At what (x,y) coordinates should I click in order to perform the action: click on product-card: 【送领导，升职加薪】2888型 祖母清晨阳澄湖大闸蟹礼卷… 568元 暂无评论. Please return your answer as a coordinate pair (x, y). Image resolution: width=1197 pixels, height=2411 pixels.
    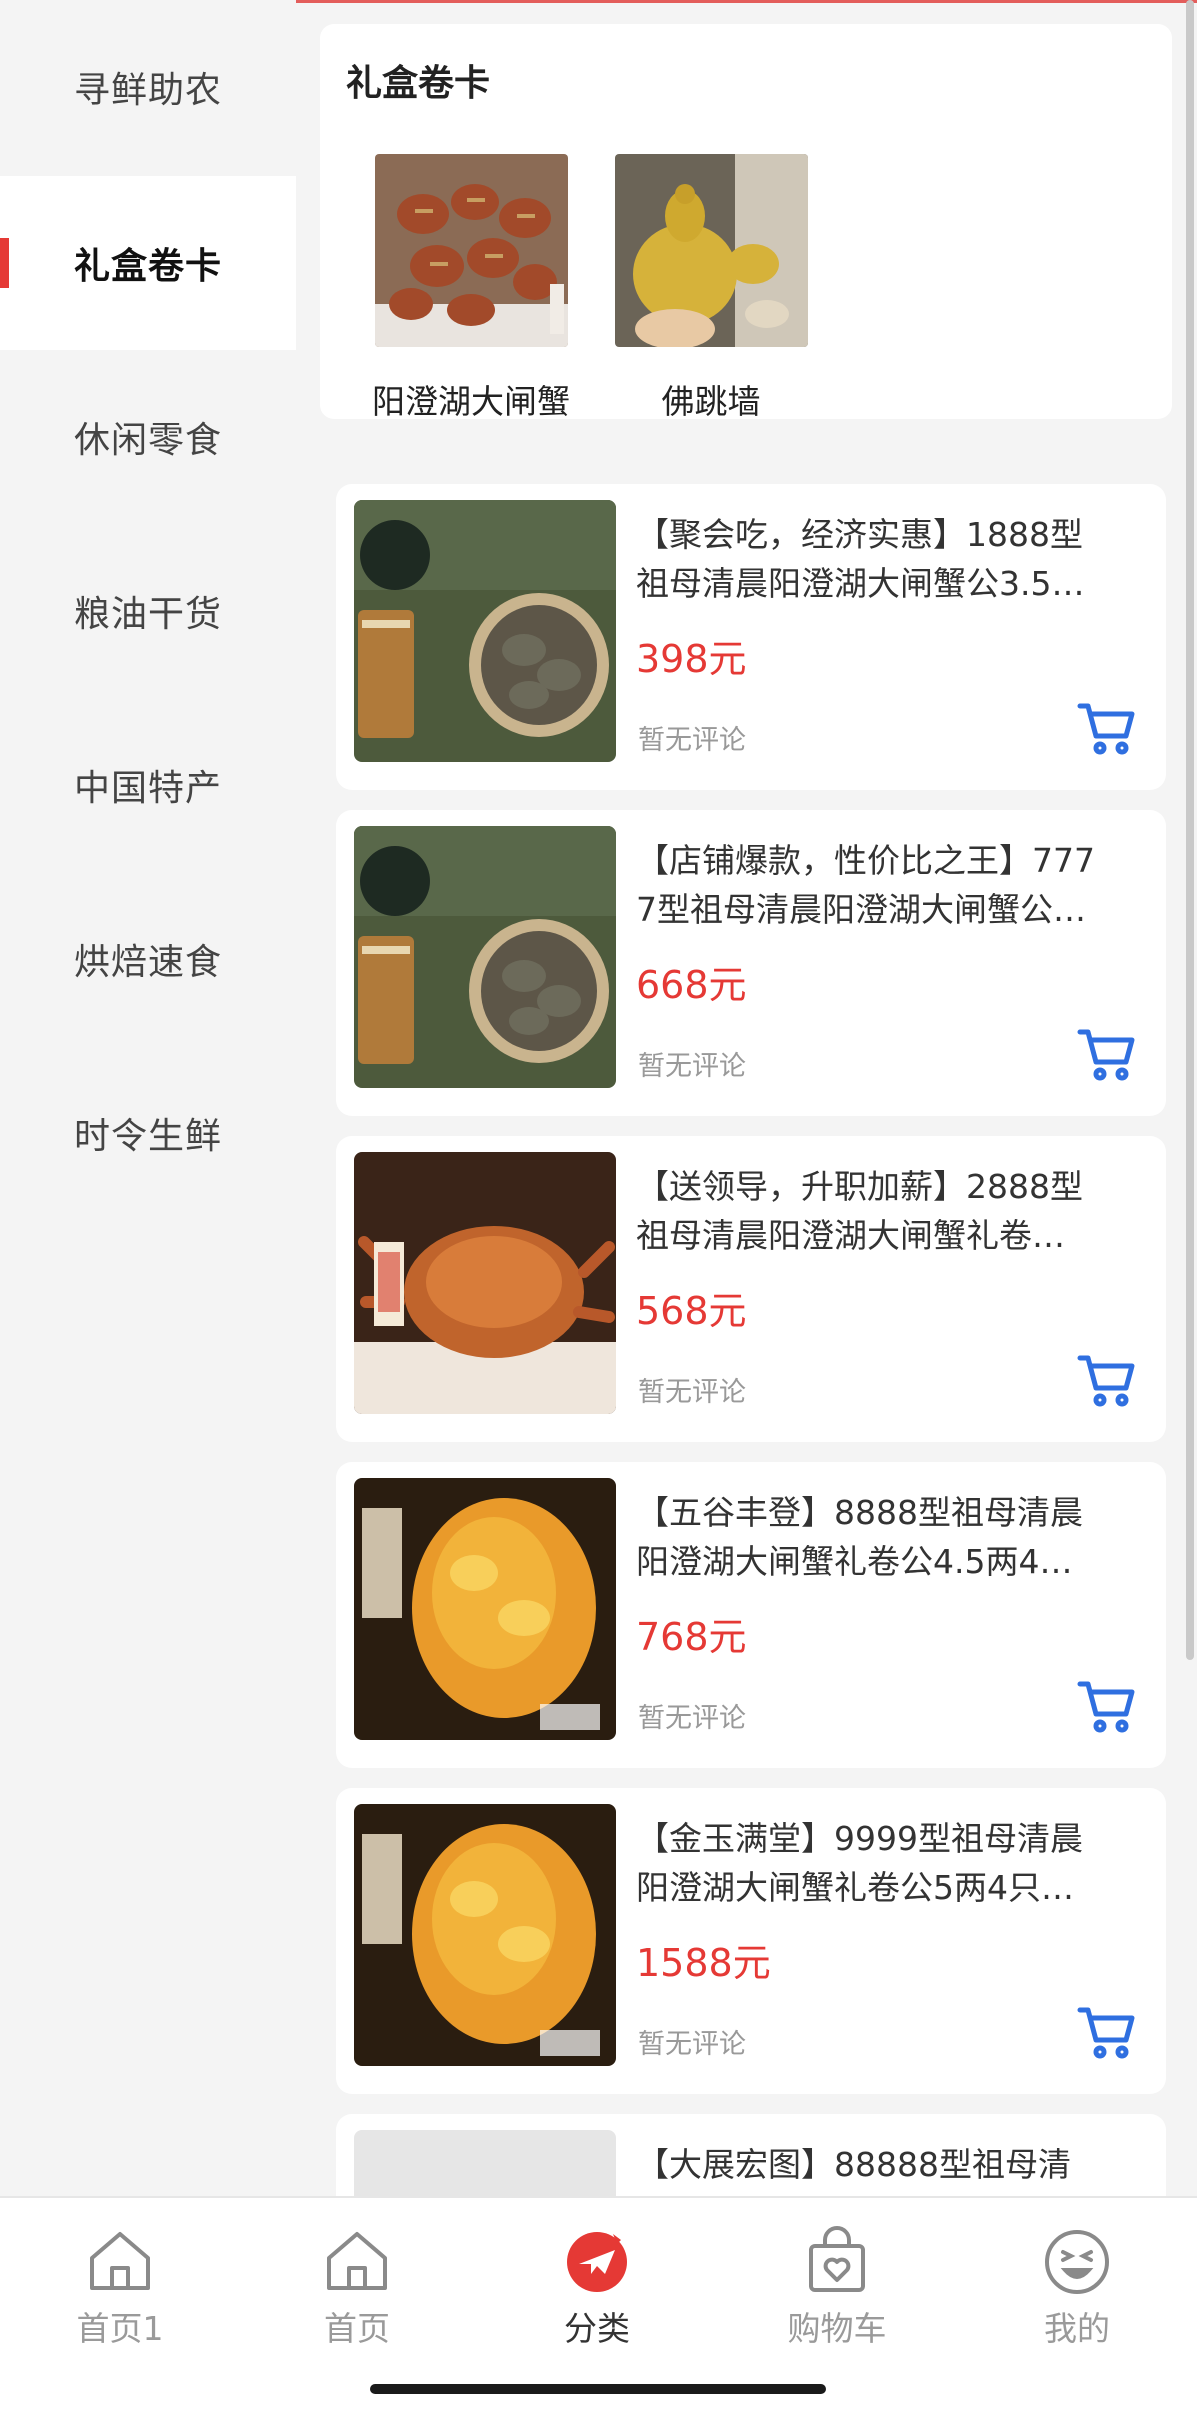
    Looking at the image, I should click on (751, 1289).